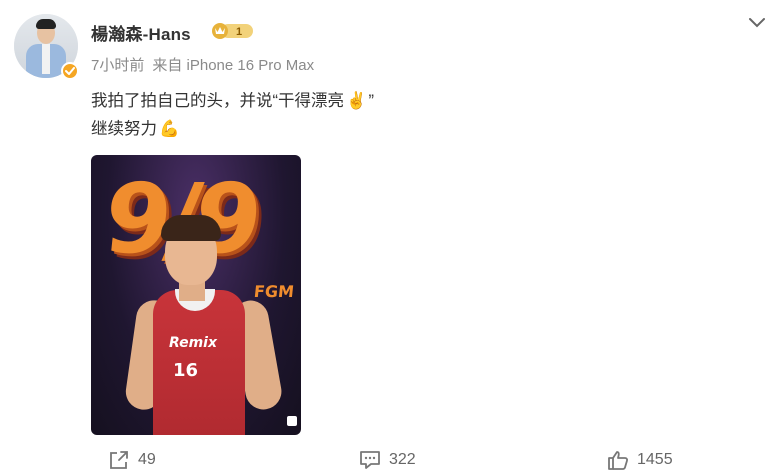  I want to click on verified-badge-icon, so click(70, 71).